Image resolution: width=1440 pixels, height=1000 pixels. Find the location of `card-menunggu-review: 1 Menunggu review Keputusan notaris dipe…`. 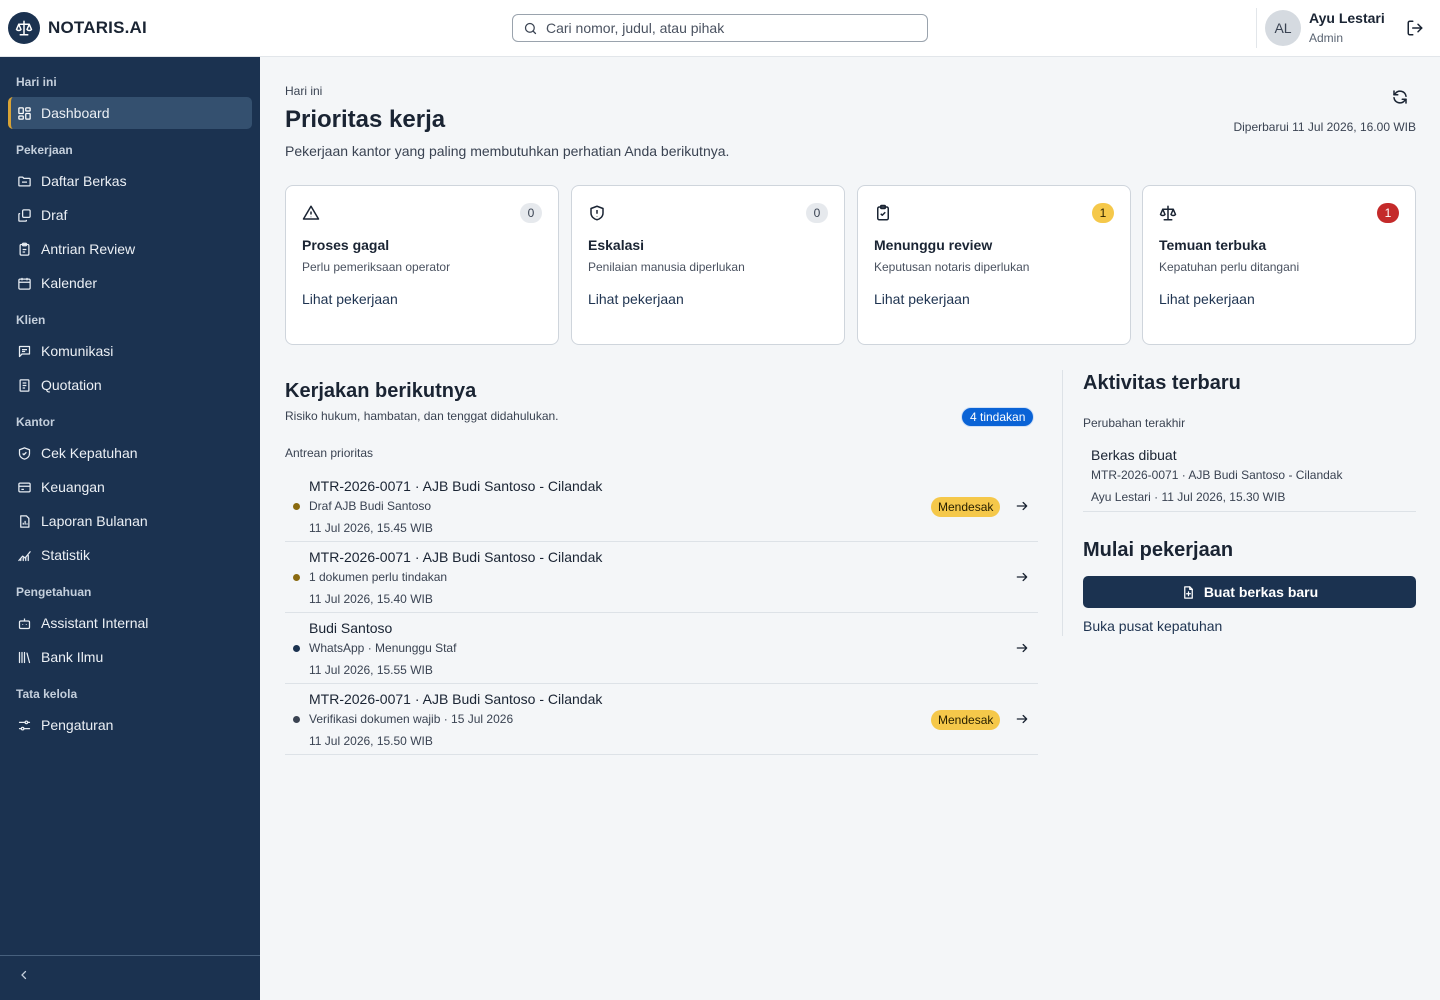

card-menunggu-review: 1 Menunggu review Keputusan notaris dipe… is located at coordinates (994, 265).